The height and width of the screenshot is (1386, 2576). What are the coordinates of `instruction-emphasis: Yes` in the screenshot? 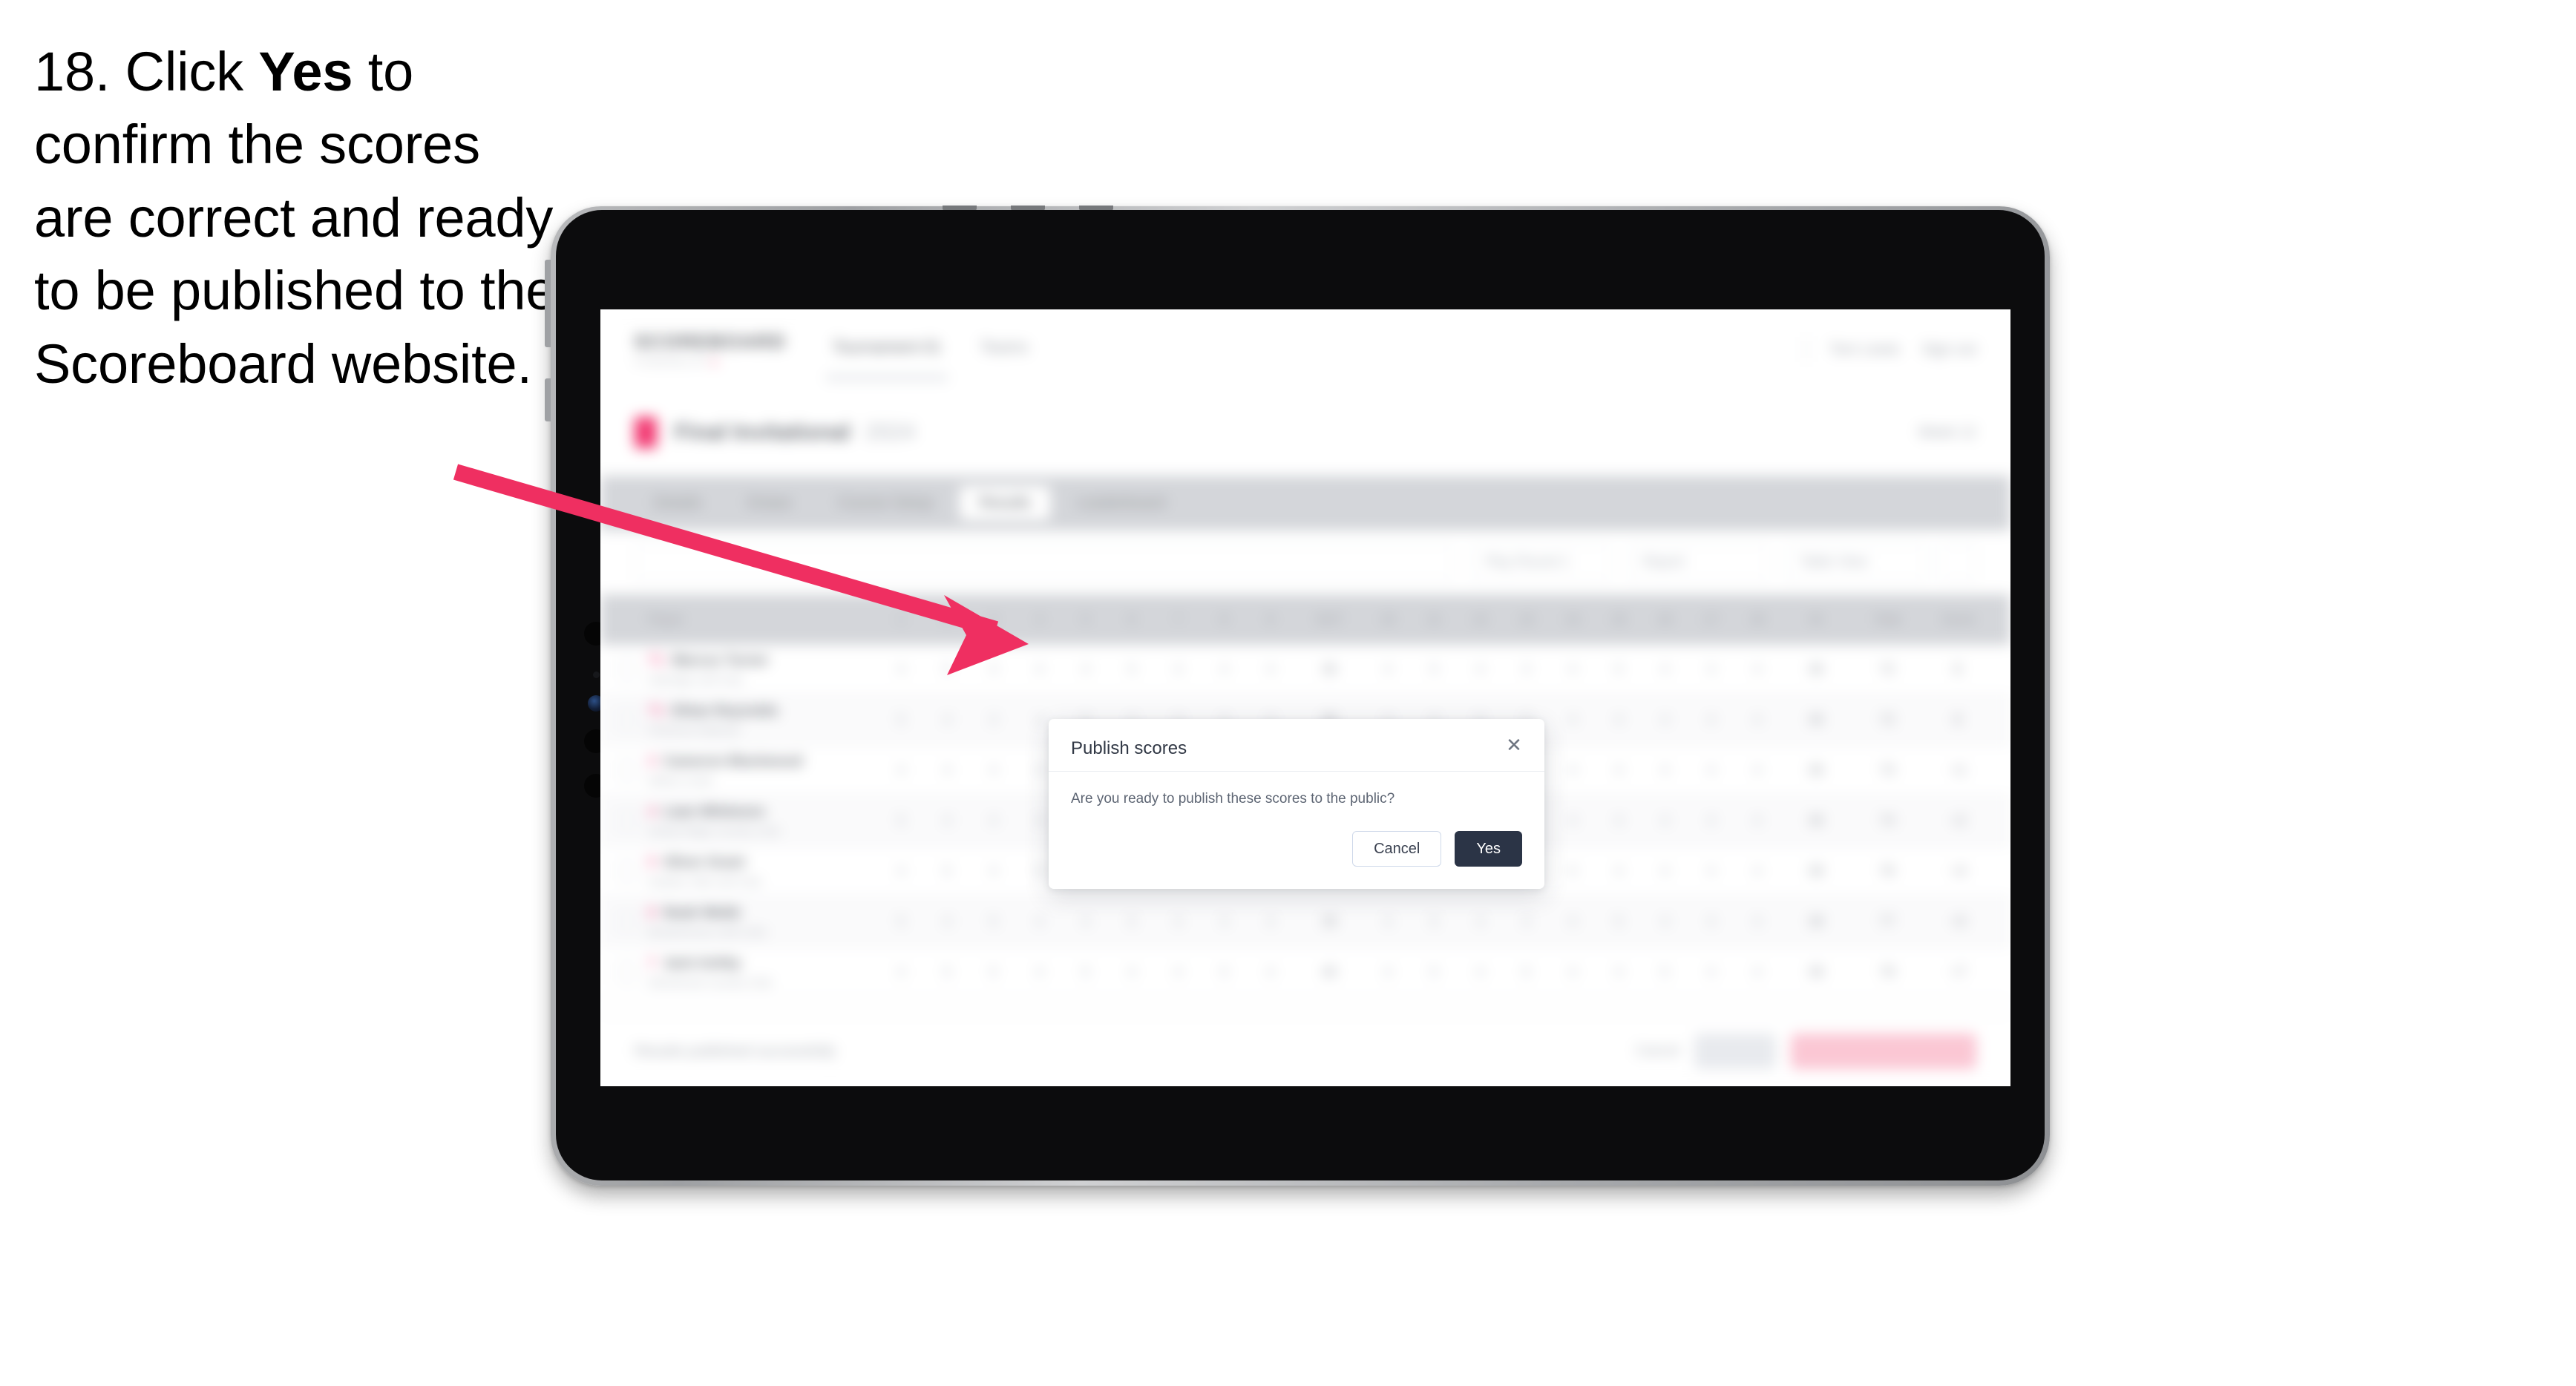 It's located at (305, 71).